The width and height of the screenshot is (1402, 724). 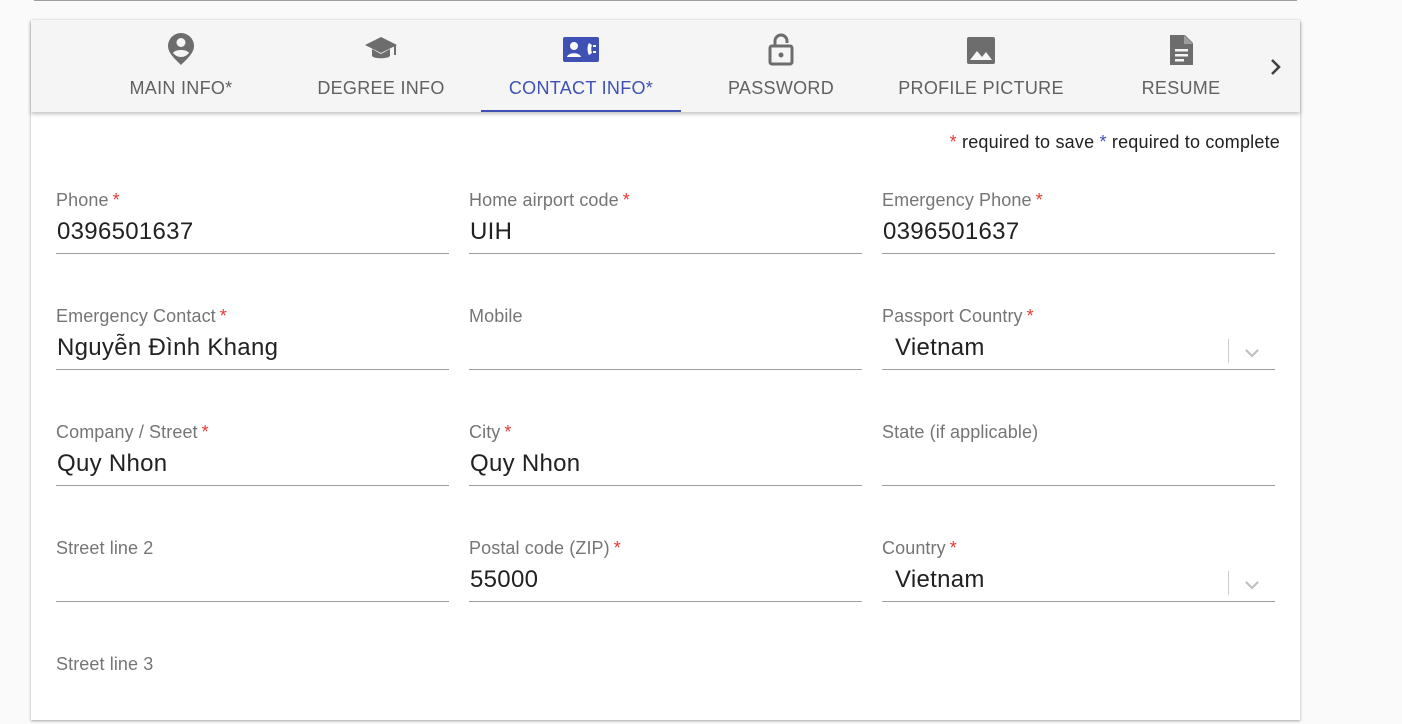 I want to click on tab-label: PASSWORD, so click(x=781, y=88).